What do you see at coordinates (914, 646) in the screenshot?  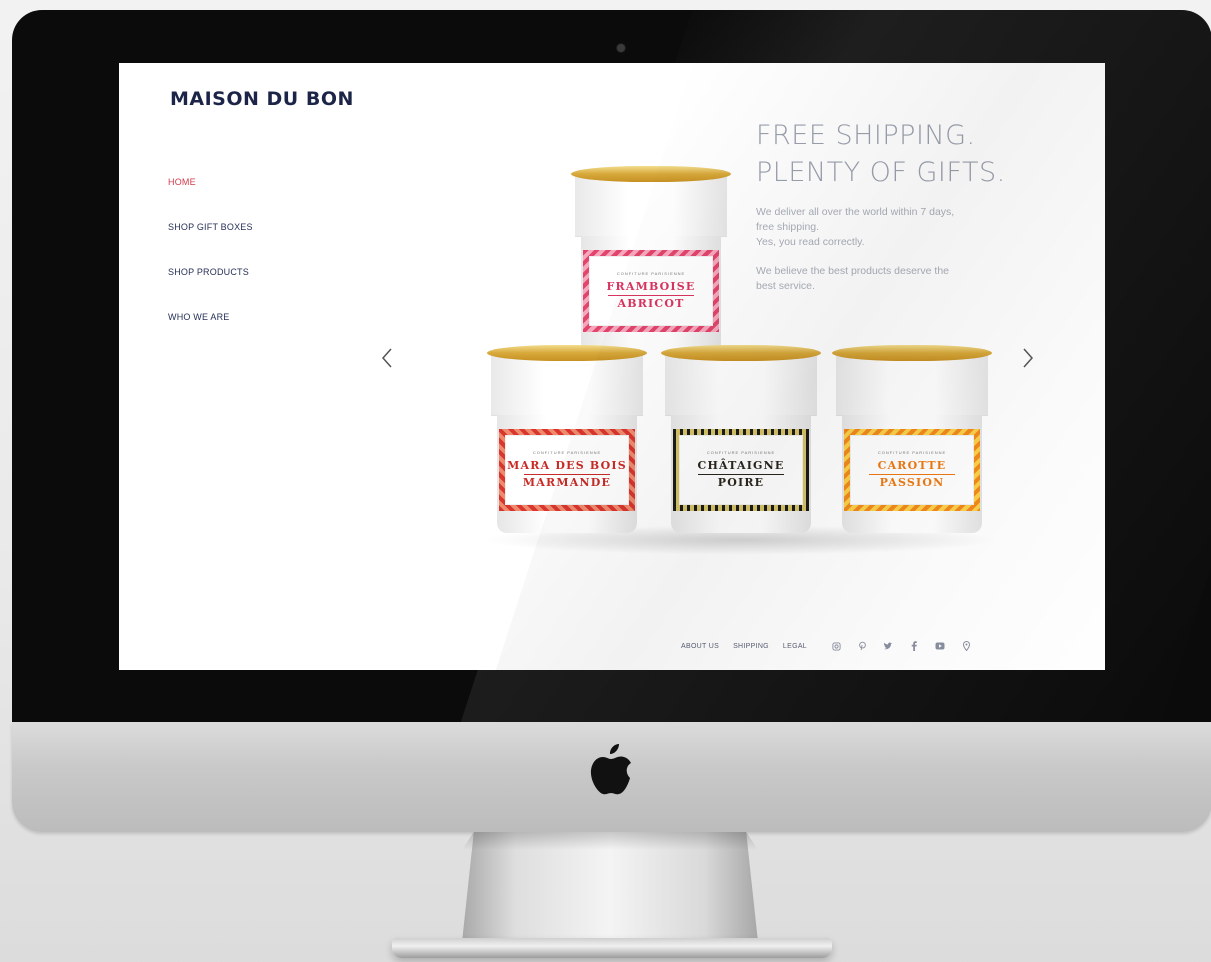 I see `facebook-icon` at bounding box center [914, 646].